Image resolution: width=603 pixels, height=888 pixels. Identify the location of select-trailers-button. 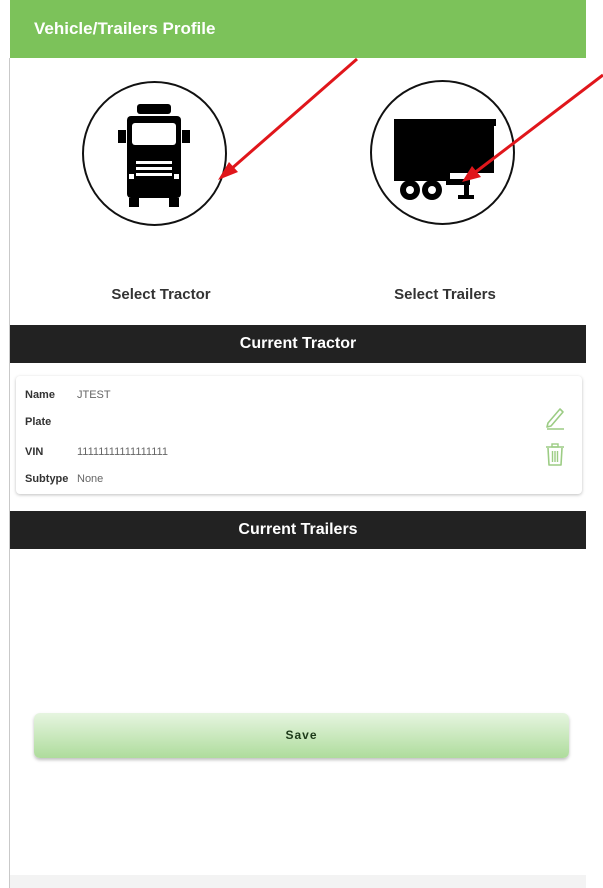
(442, 152).